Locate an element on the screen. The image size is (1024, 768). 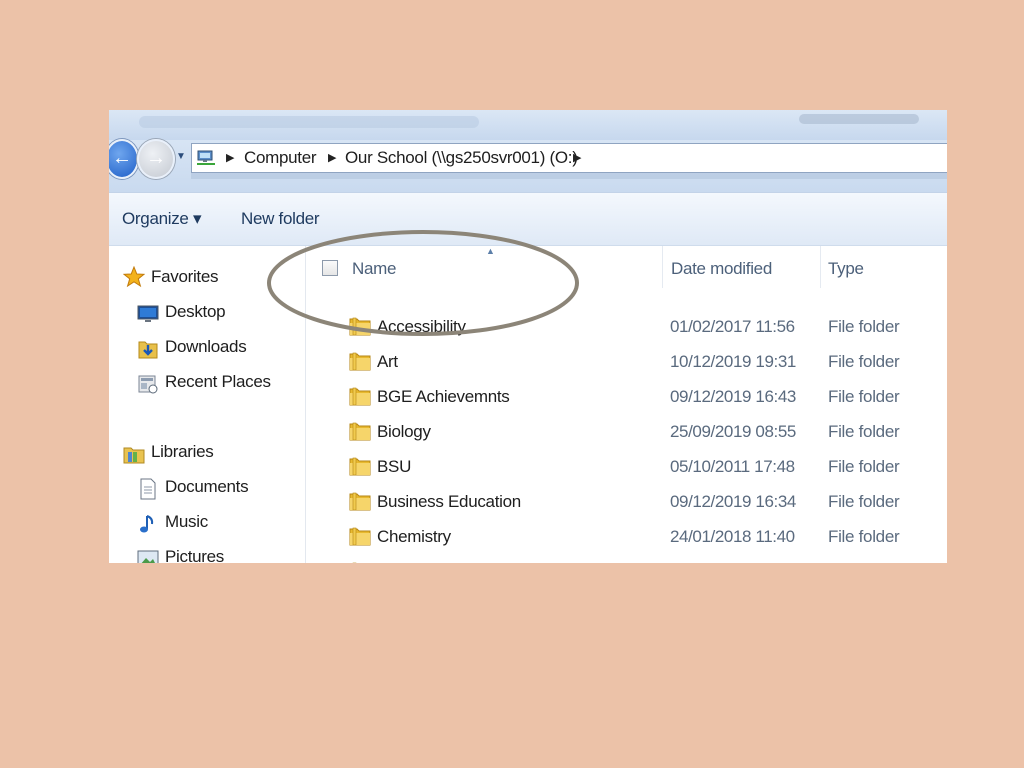
file-row: Biology 25/09/2019 08:55 File folder is located at coordinates (626, 431).